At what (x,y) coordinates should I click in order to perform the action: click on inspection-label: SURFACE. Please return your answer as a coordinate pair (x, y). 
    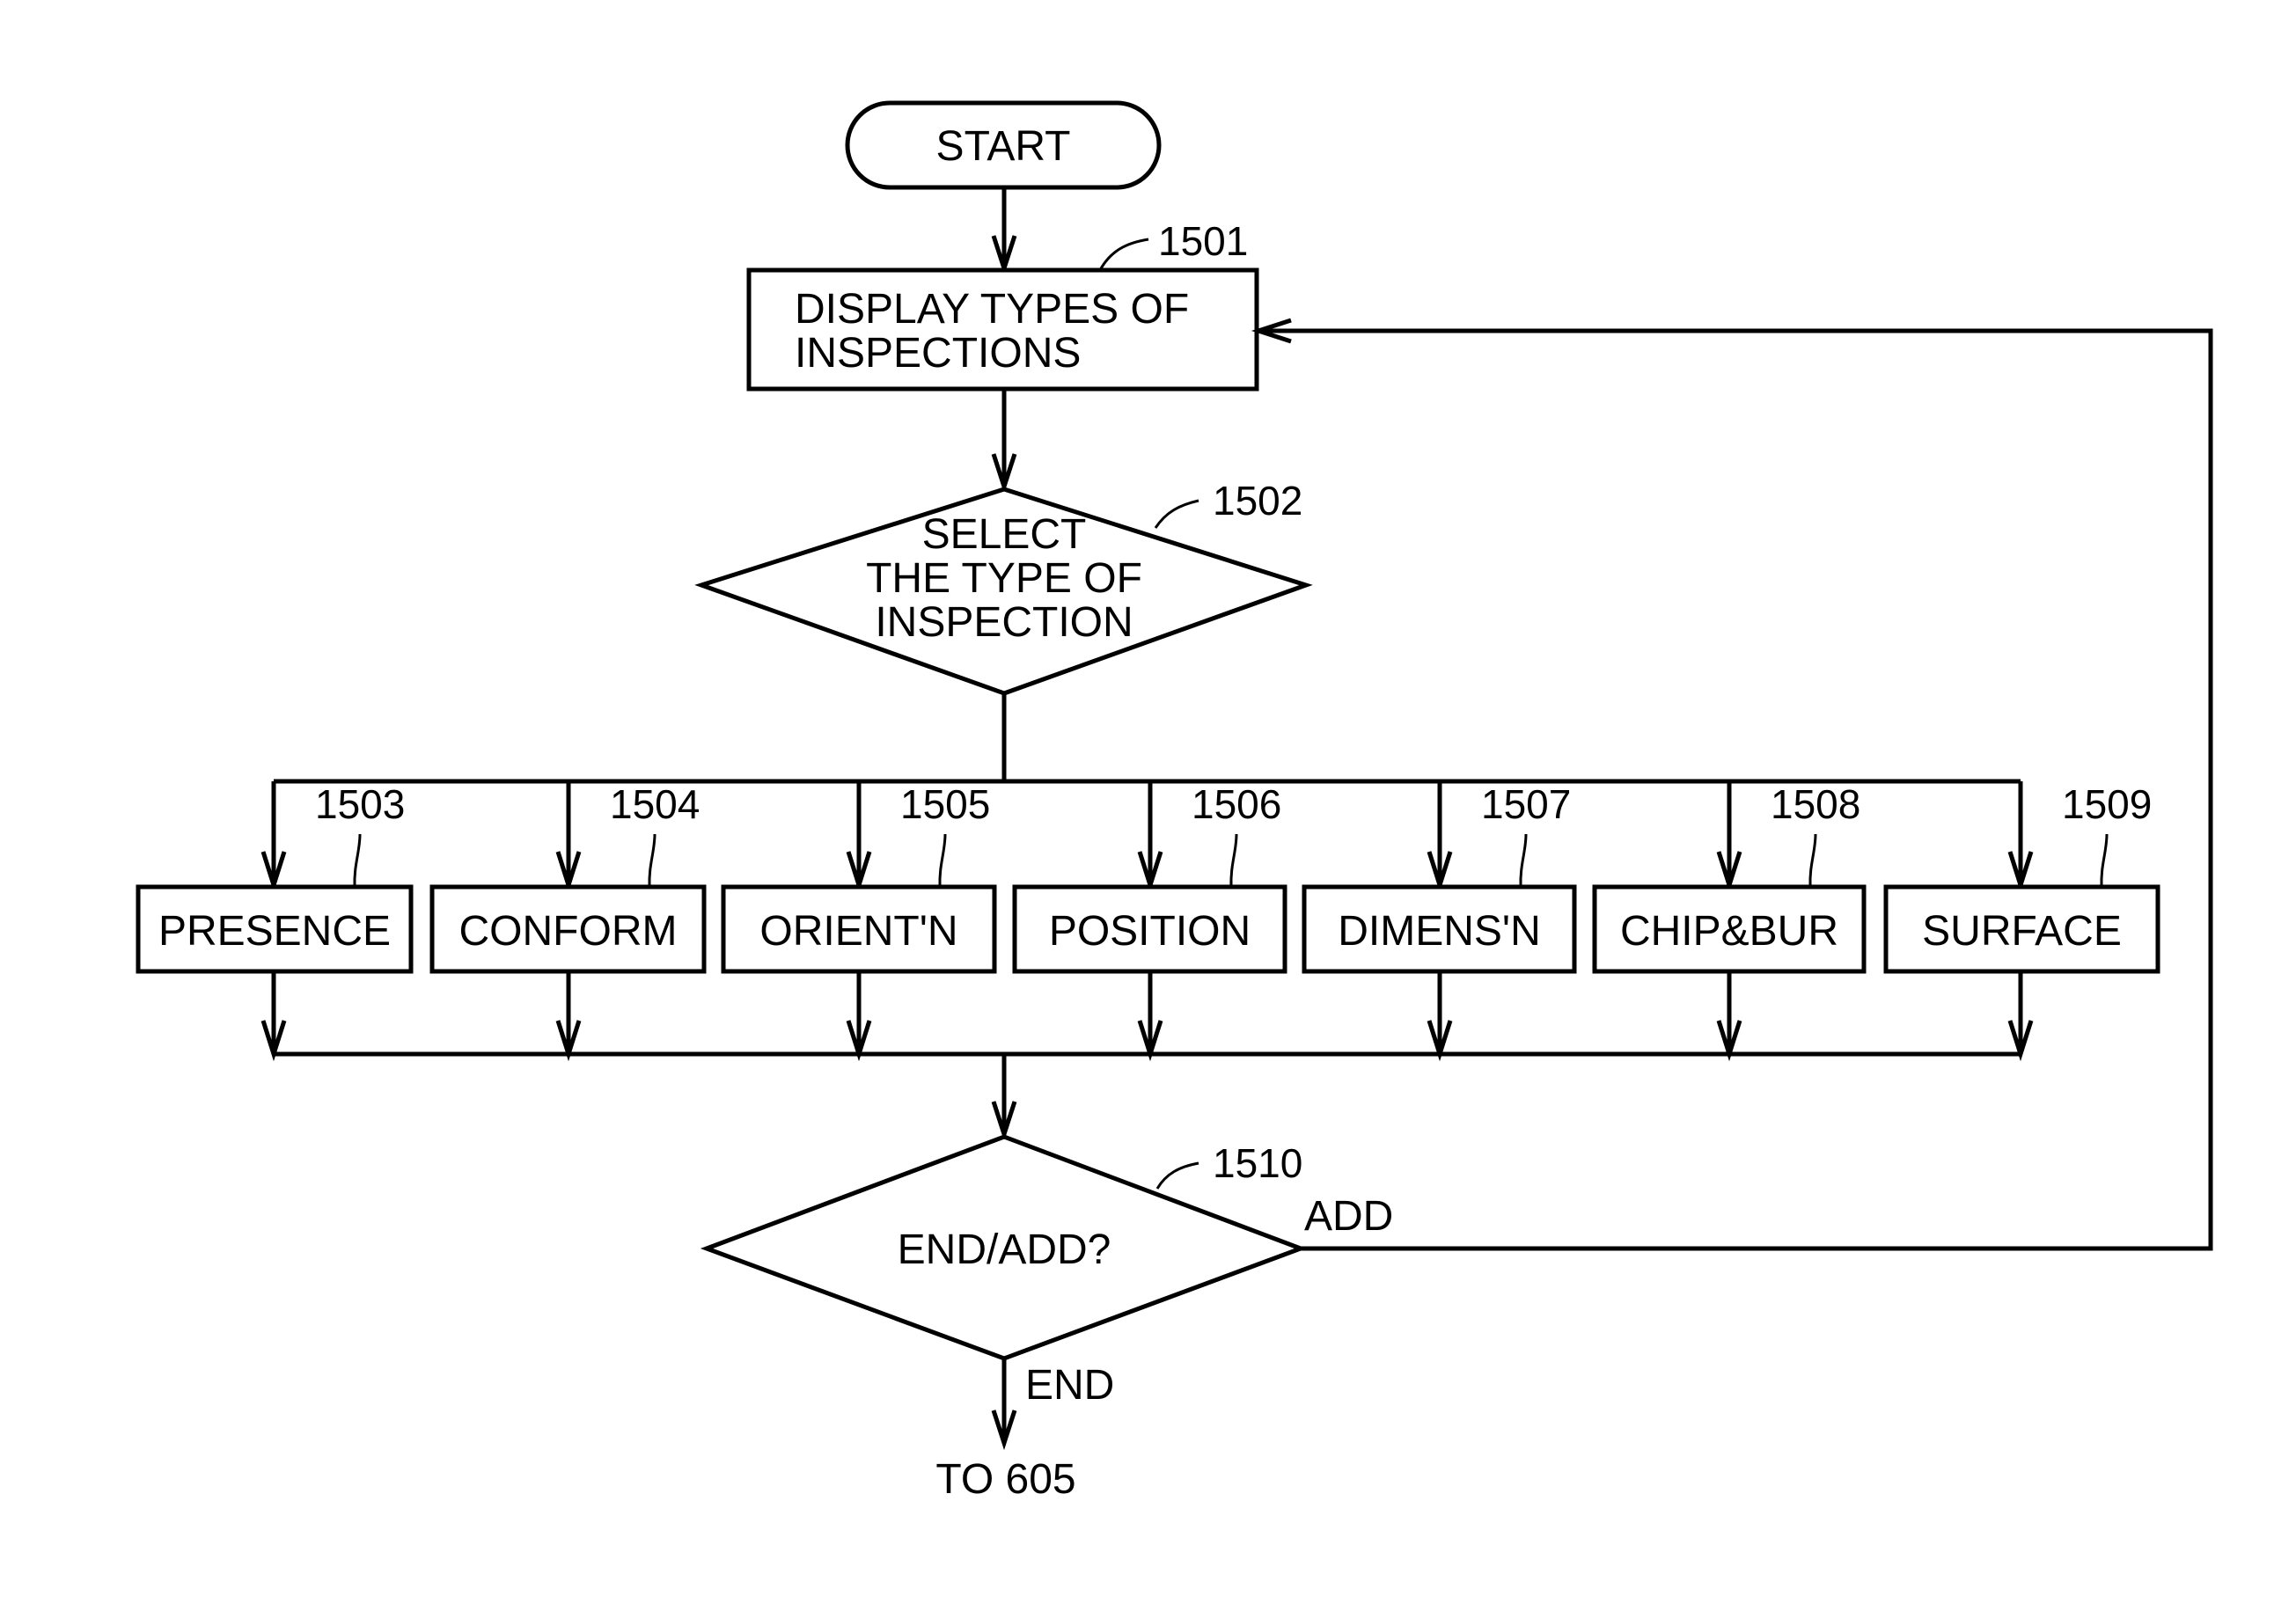
    Looking at the image, I should click on (2022, 931).